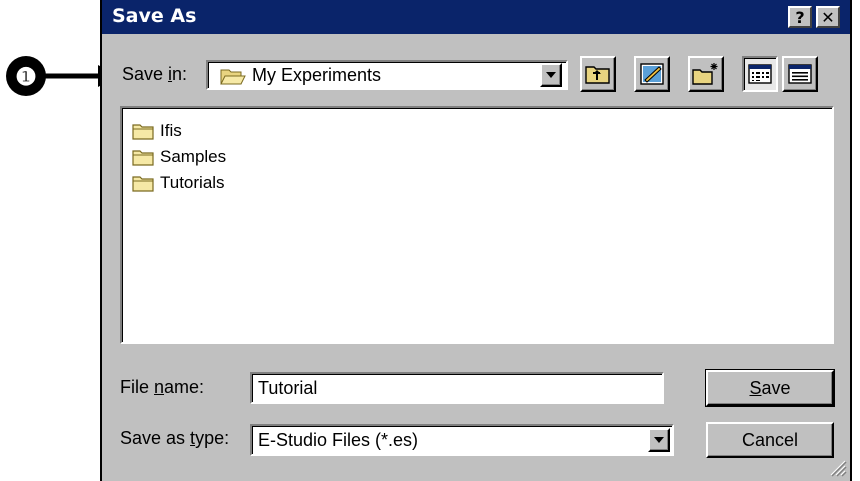  Describe the element at coordinates (462, 440) in the screenshot. I see `save-as-type-dropdown: E-Studio Files (*.es)` at that location.